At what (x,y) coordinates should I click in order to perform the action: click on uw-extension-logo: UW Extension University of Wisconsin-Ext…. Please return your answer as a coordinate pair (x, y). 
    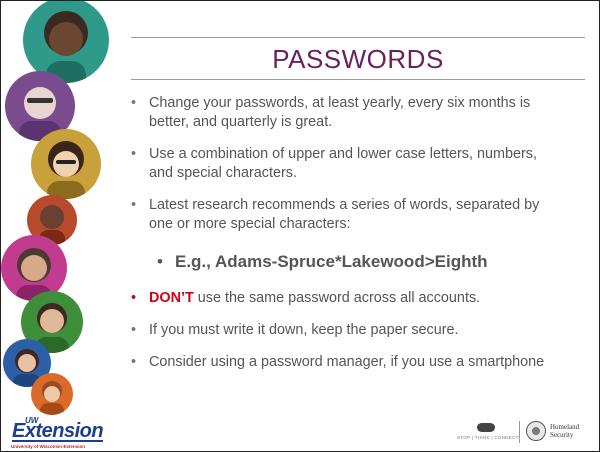
    Looking at the image, I should click on (57, 432).